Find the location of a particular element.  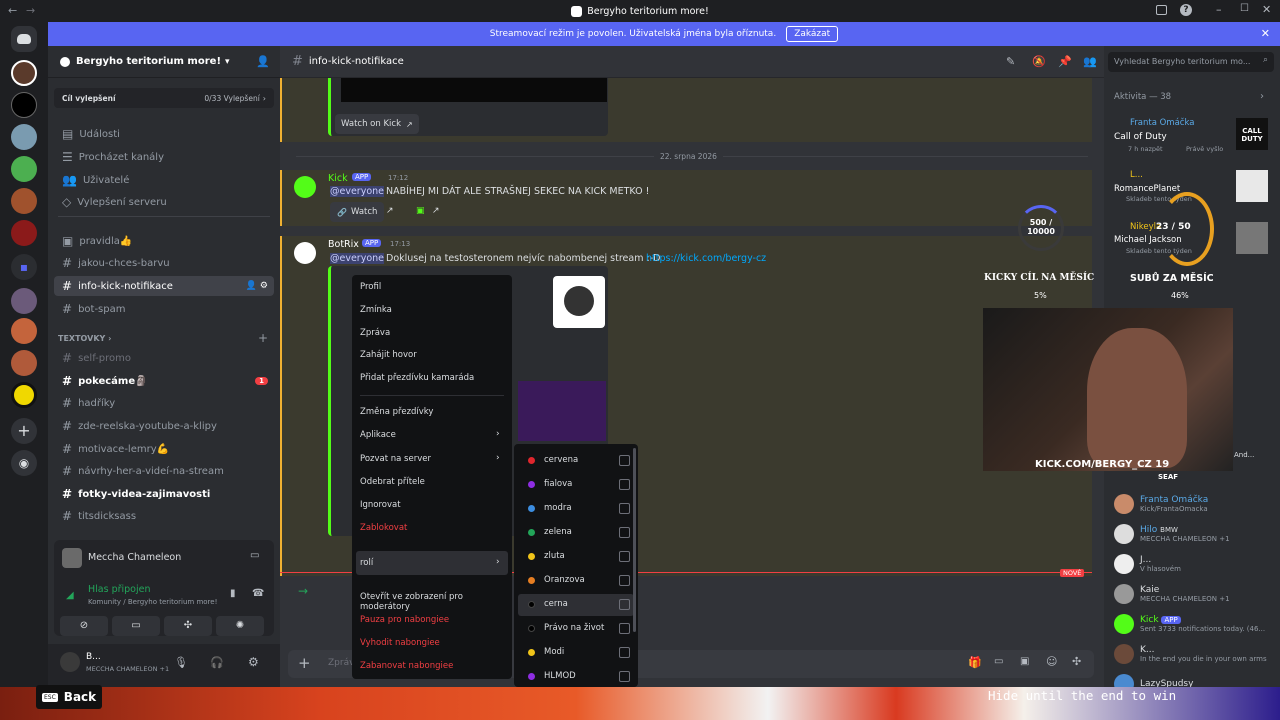

role-item: fialova is located at coordinates (550, 484).